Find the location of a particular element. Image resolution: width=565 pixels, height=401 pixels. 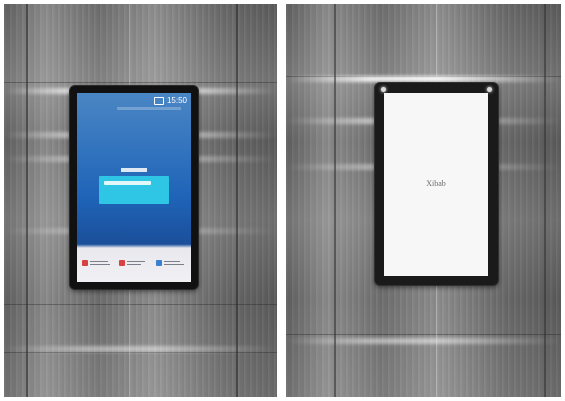

update-progress-dialog is located at coordinates (134, 186).